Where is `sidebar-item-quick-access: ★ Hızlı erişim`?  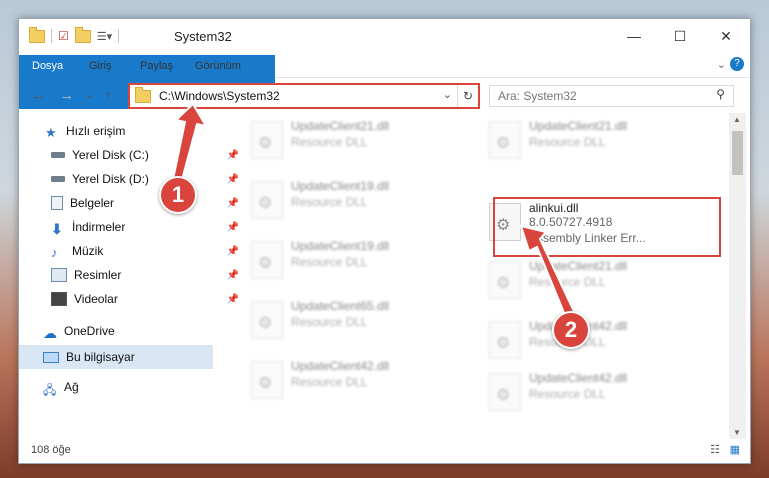 sidebar-item-quick-access: ★ Hızlı erişim is located at coordinates (129, 131).